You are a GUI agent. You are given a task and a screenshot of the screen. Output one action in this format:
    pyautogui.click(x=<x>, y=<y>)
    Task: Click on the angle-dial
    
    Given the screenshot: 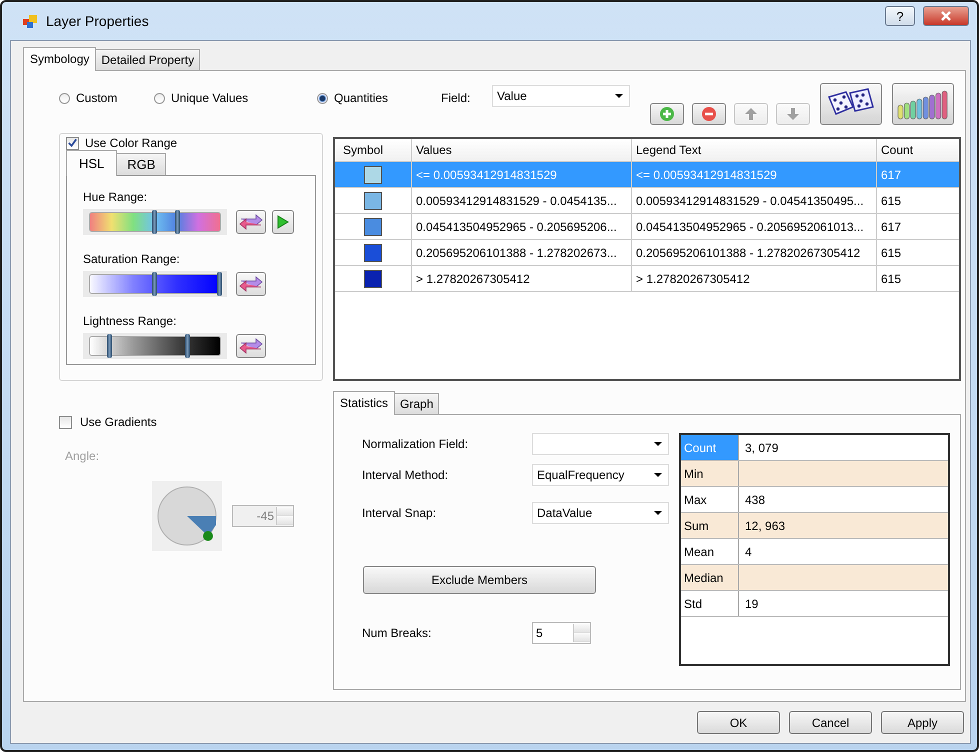 What is the action you would take?
    pyautogui.click(x=187, y=516)
    